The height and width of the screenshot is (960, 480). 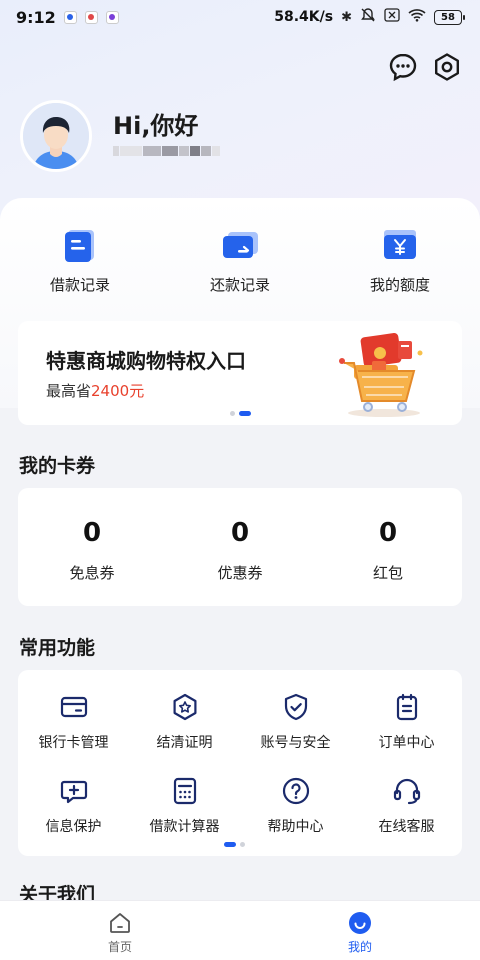 I want to click on func-online-service: 在线客服, so click(x=406, y=806).